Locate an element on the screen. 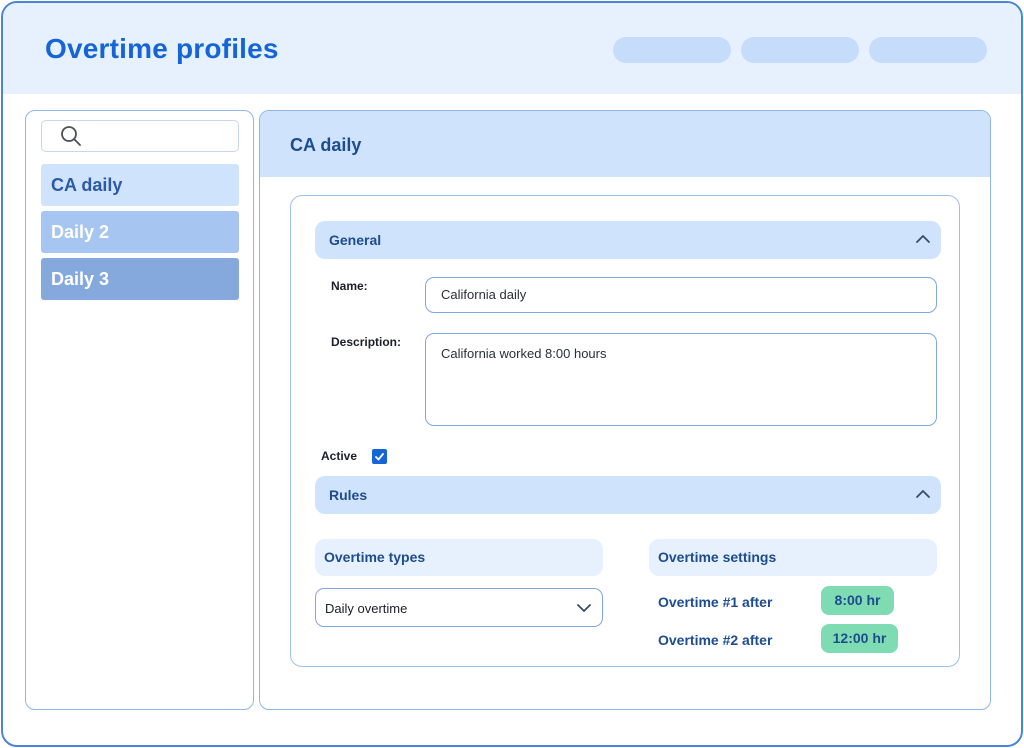 The height and width of the screenshot is (748, 1024). overtime-2-label: Overtime #2 after is located at coordinates (715, 640).